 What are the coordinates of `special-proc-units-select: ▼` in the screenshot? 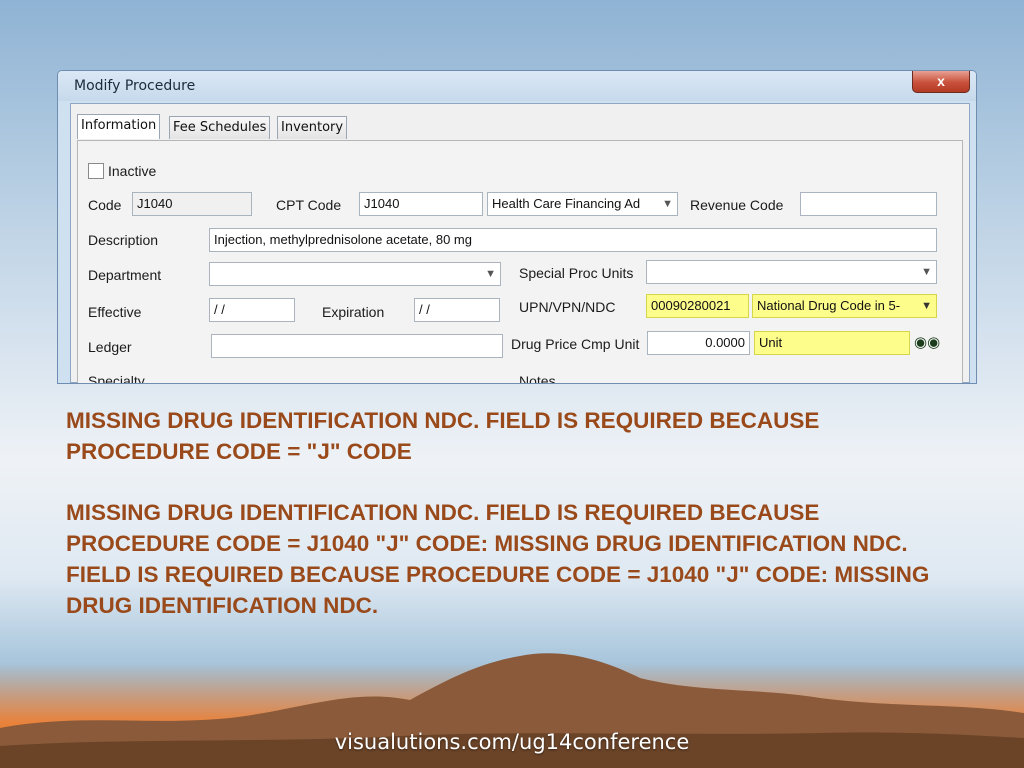 It's located at (791, 272).